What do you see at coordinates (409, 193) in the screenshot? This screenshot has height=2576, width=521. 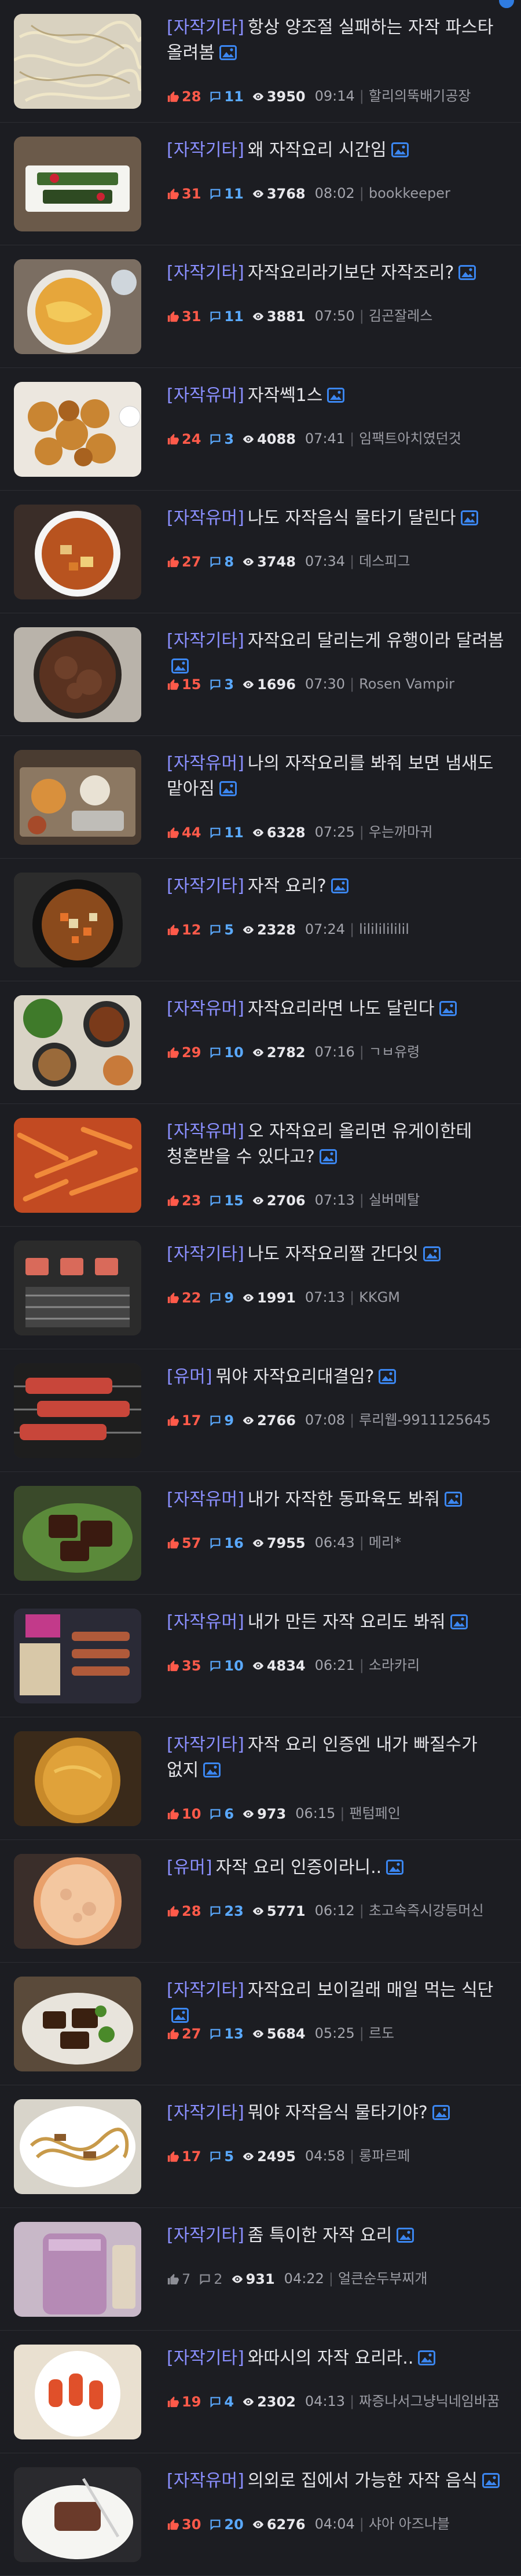 I see `post-author: bookkeeper` at bounding box center [409, 193].